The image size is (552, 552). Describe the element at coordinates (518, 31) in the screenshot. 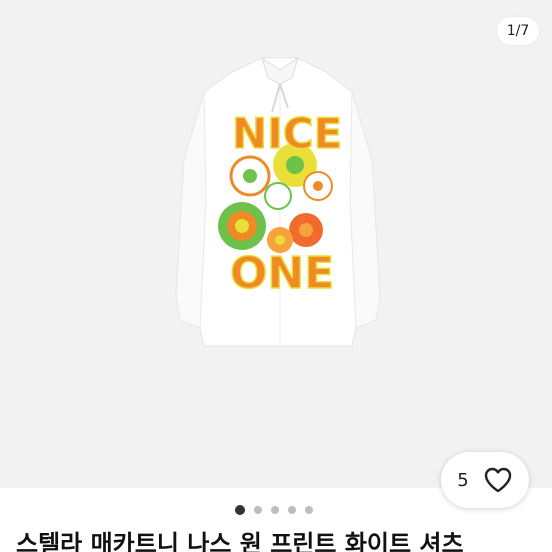

I see `image-counter-badge: 1/7` at that location.